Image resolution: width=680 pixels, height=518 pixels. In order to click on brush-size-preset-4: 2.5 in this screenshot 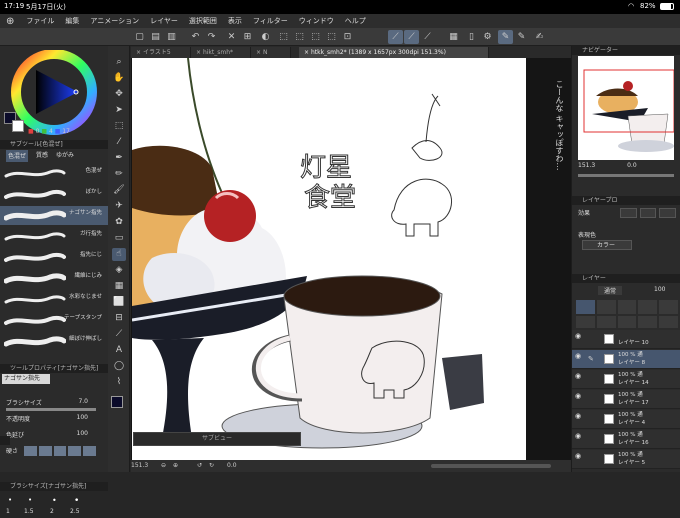, I will do `click(75, 511)`.